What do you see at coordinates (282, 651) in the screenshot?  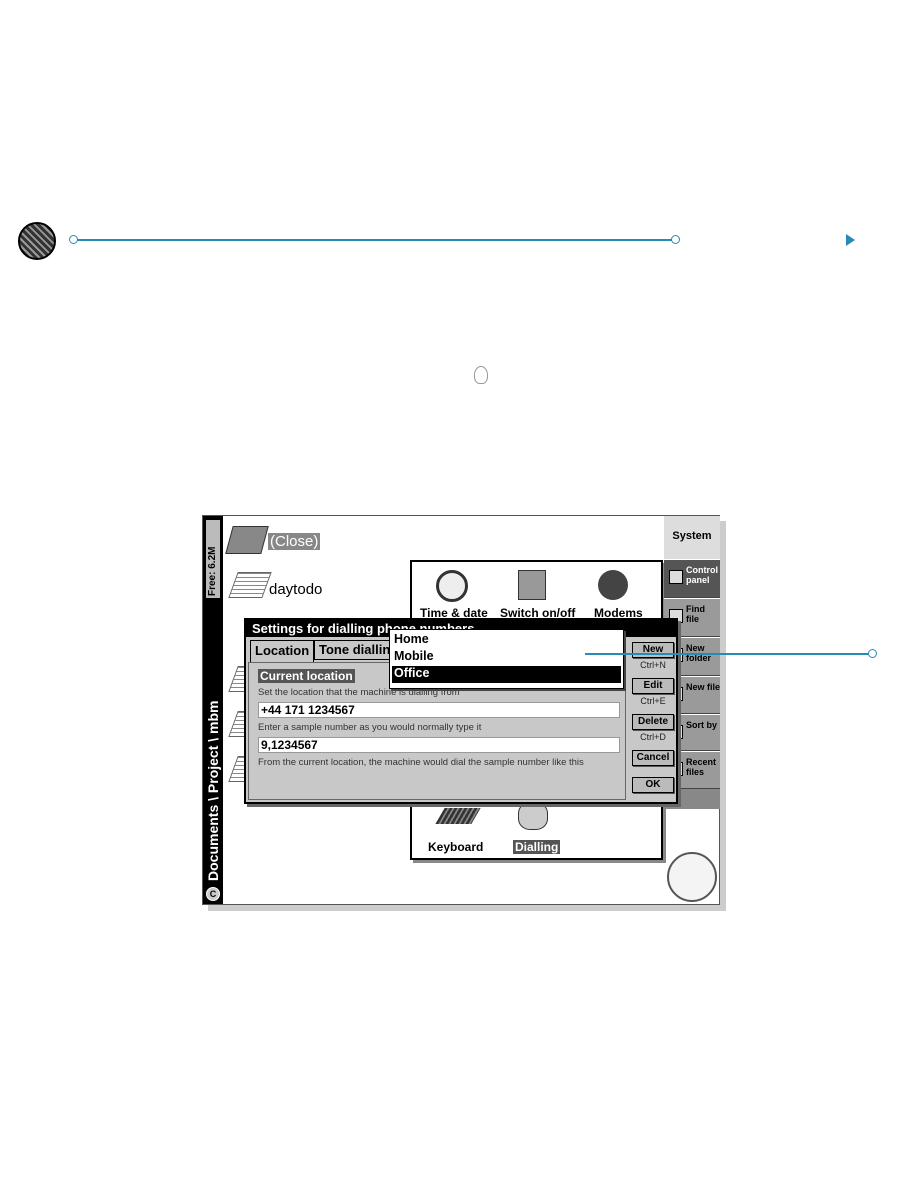 I see `tab-location: Location` at bounding box center [282, 651].